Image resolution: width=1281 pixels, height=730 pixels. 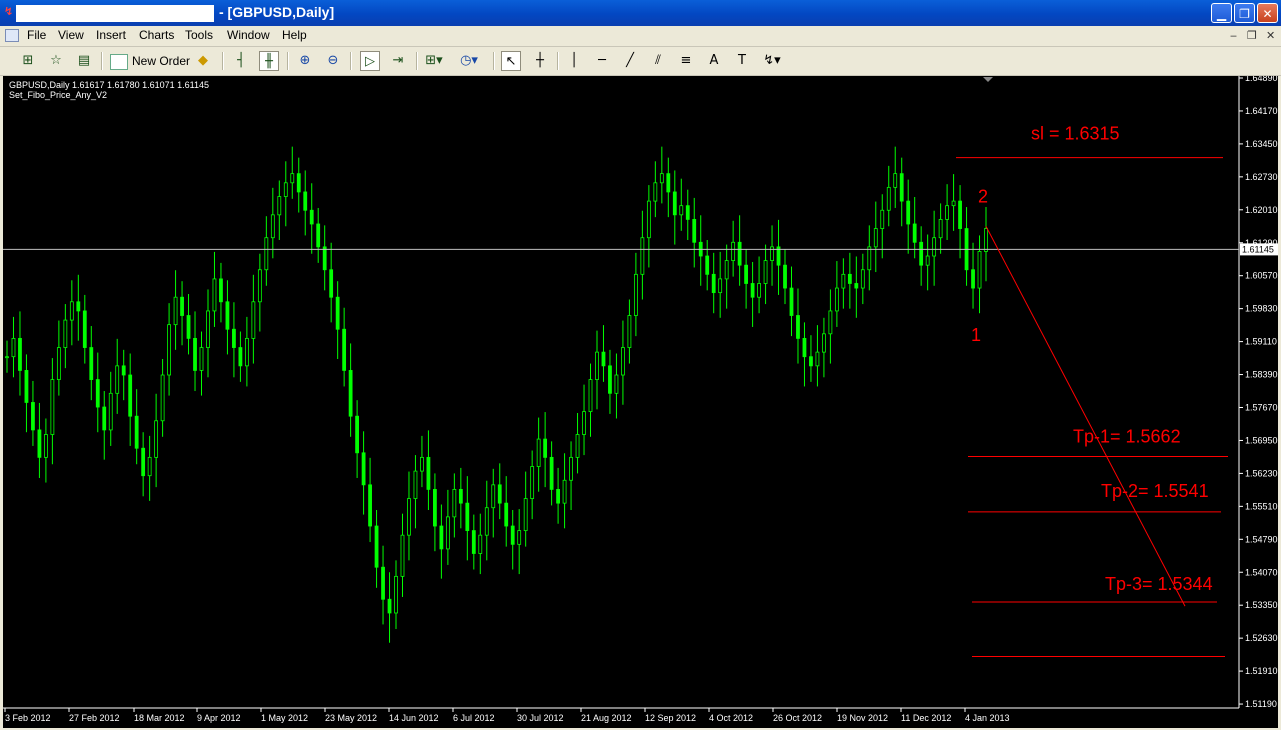 What do you see at coordinates (28, 61) in the screenshot?
I see `new-chart-icon: ⊞` at bounding box center [28, 61].